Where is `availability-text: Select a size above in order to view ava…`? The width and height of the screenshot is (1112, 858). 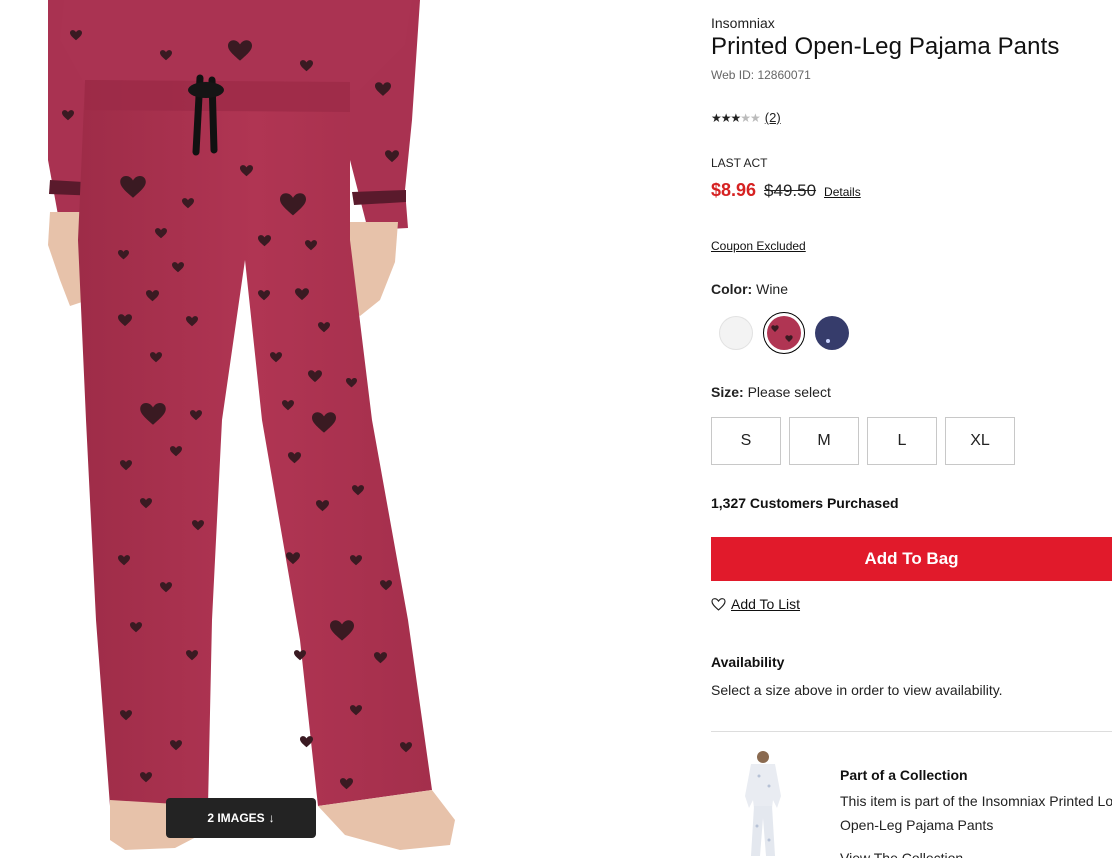
availability-text: Select a size above in order to view ava… is located at coordinates (857, 690).